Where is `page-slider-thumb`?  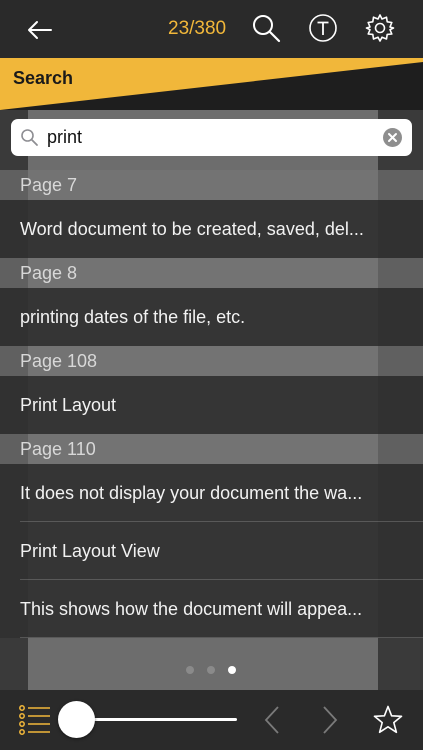 page-slider-thumb is located at coordinates (76, 719).